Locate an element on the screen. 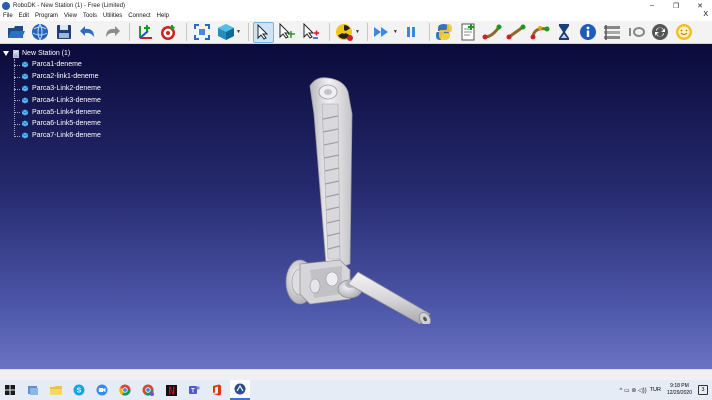 The image size is (712, 400). chrome-profile-icon is located at coordinates (148, 390).